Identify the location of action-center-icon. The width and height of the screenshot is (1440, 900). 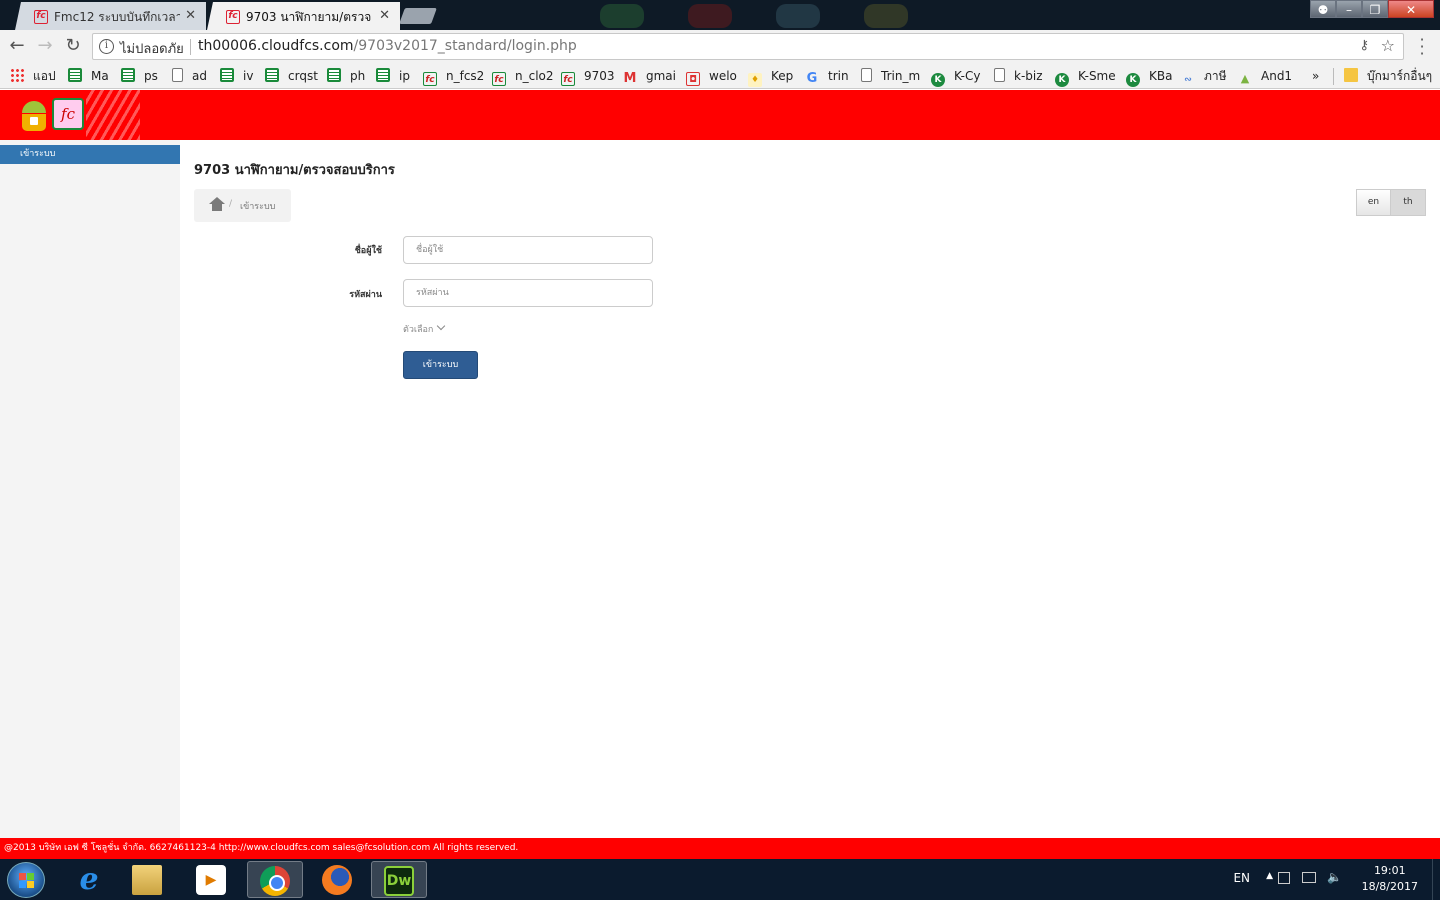
(1284, 878).